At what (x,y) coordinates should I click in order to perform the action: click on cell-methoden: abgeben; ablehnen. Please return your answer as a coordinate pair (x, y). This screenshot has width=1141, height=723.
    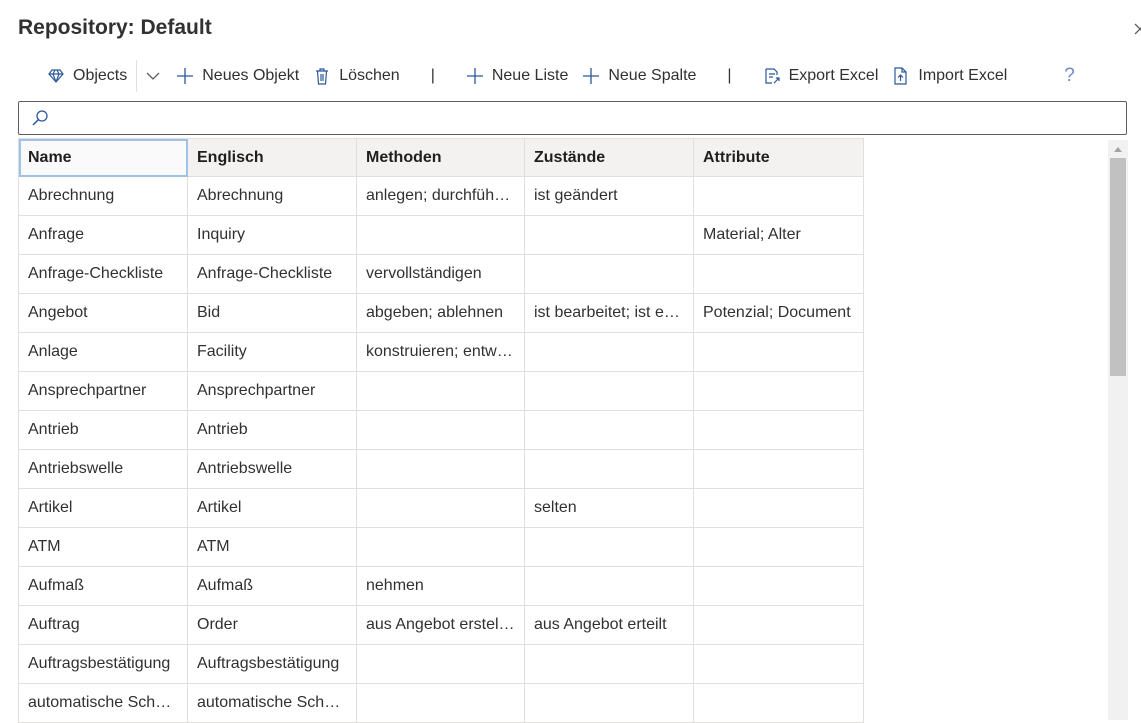
    Looking at the image, I should click on (440, 313).